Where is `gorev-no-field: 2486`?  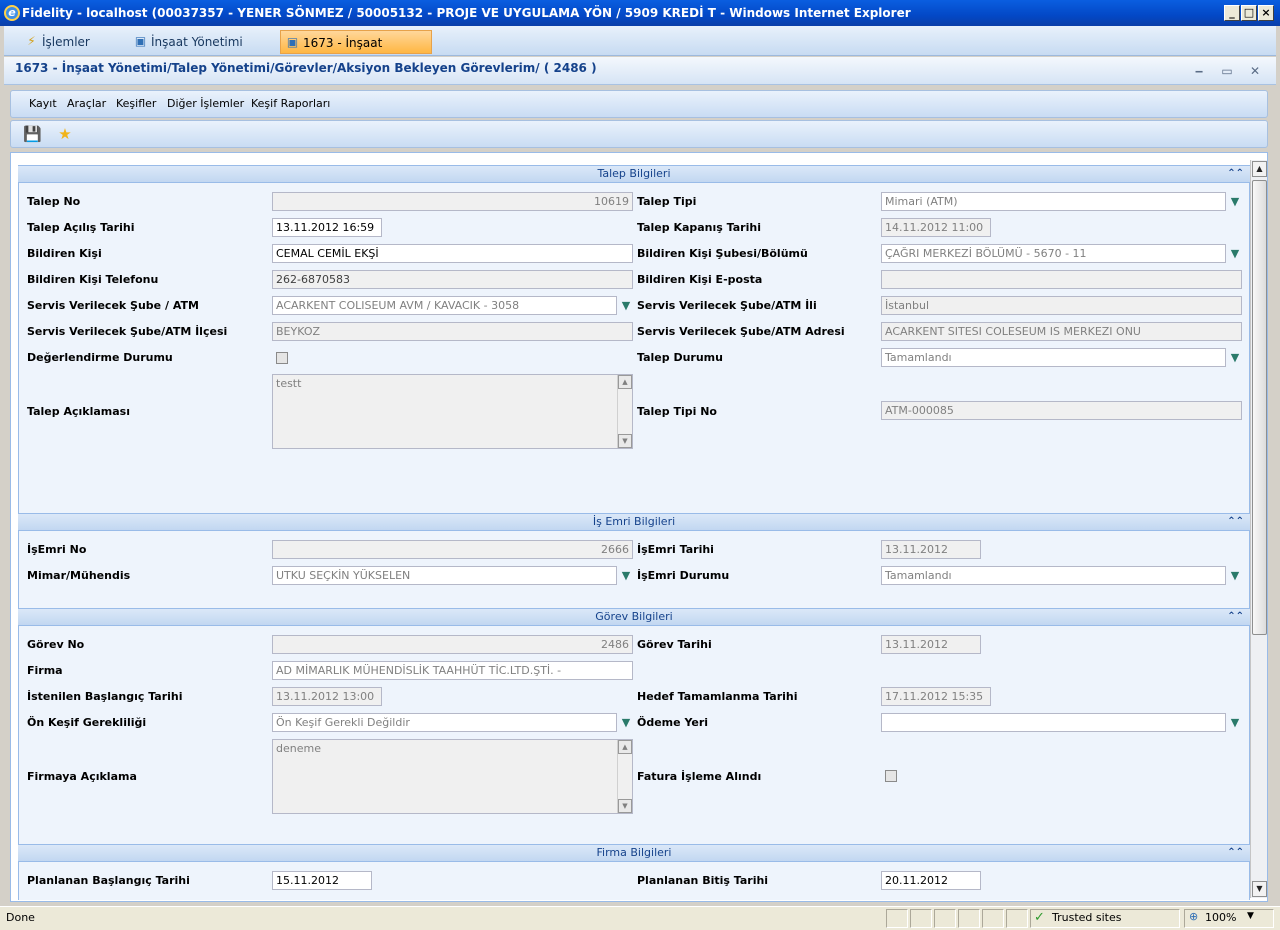
gorev-no-field: 2486 is located at coordinates (452, 644).